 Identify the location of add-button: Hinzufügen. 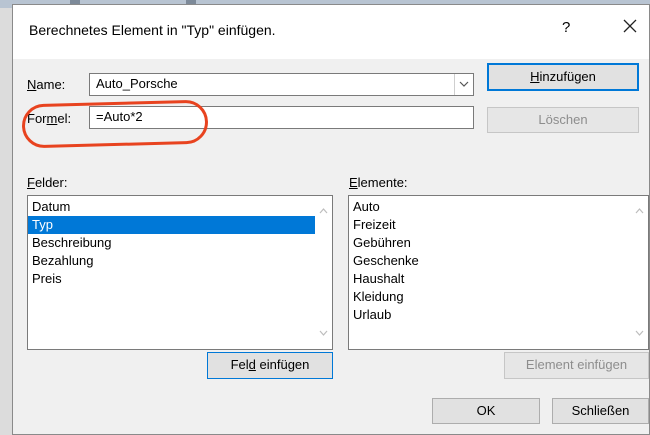
(563, 77).